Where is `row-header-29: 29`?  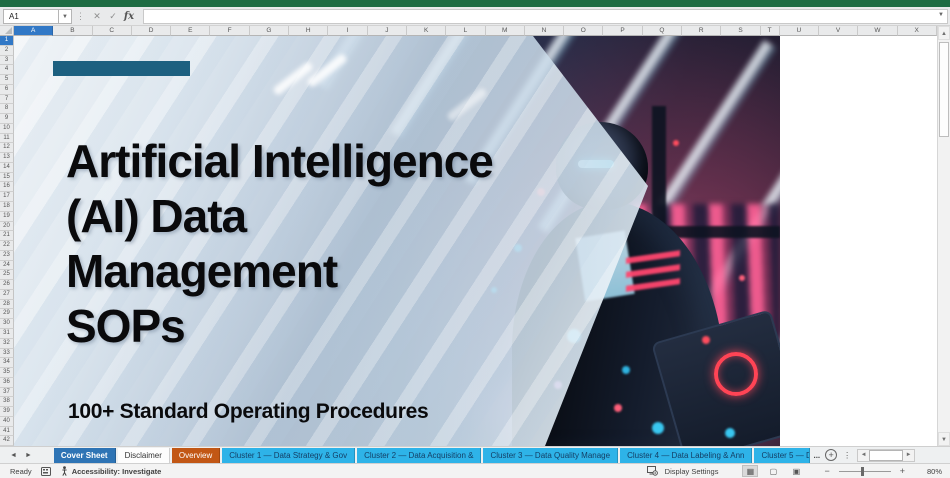
row-header-29: 29 is located at coordinates (7, 314).